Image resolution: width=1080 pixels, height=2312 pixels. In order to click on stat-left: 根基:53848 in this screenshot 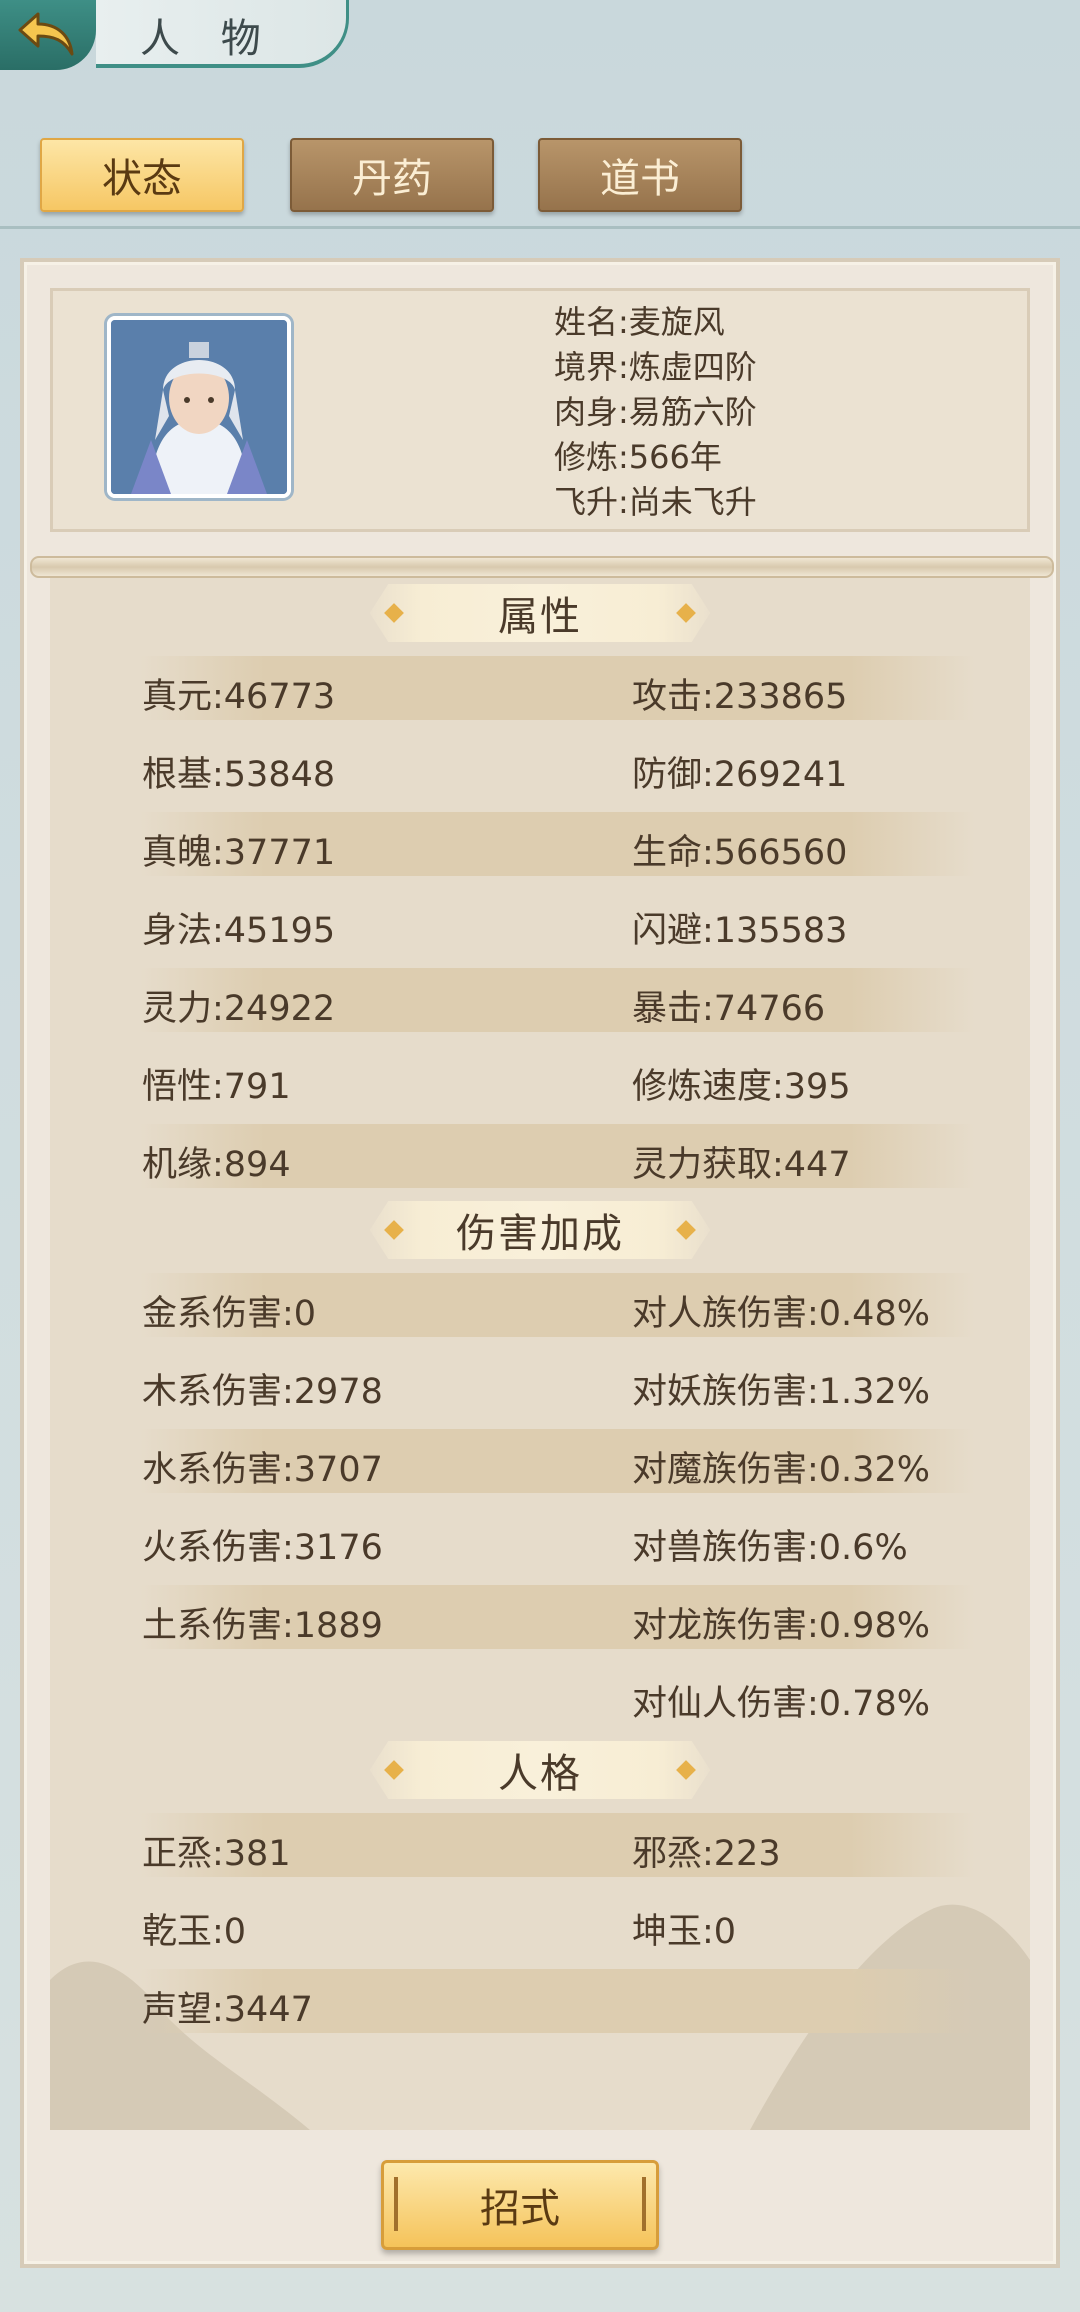, I will do `click(239, 775)`.